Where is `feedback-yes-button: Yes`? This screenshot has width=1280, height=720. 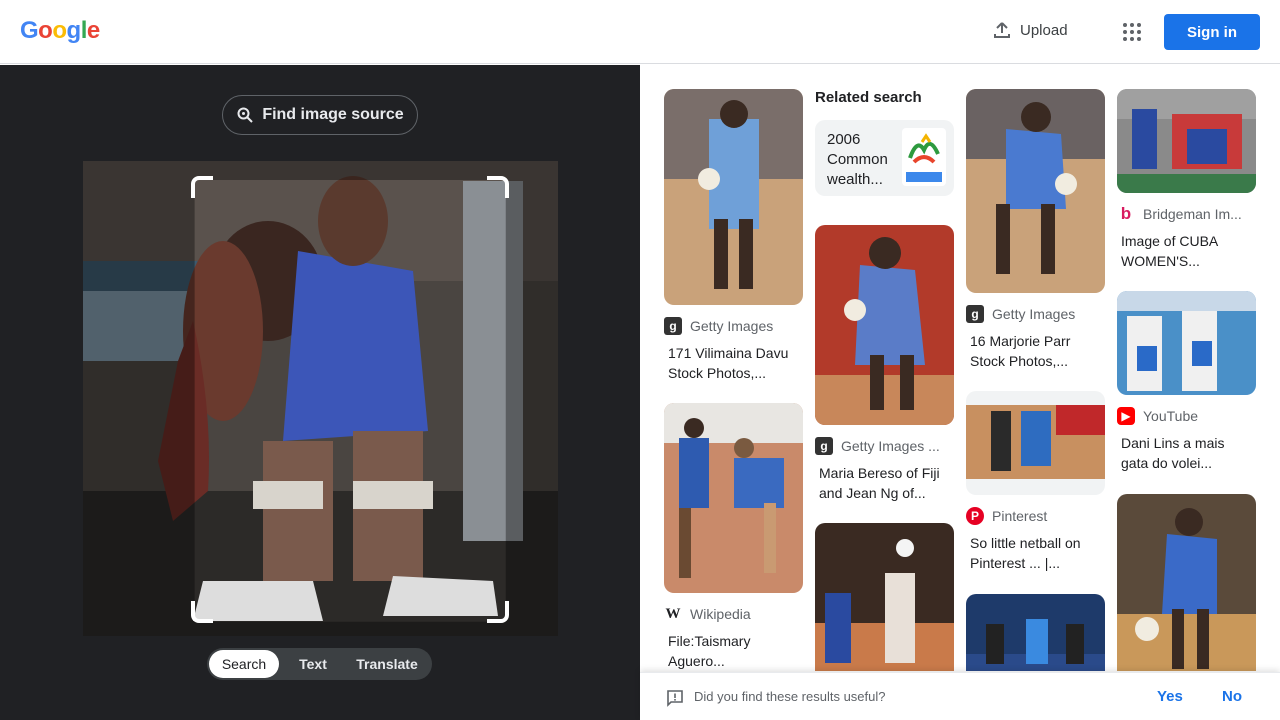
feedback-yes-button: Yes is located at coordinates (1170, 696).